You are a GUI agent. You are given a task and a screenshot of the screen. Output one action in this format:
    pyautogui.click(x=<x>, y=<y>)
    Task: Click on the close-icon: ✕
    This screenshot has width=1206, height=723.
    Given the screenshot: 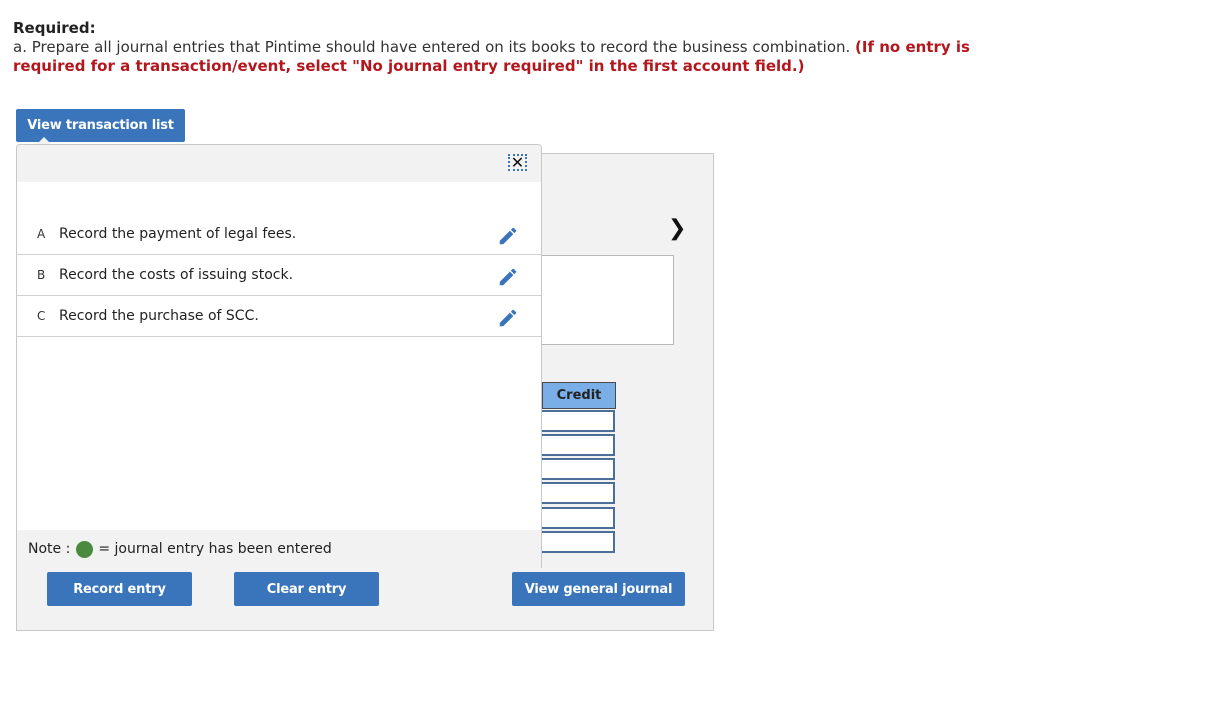 What is the action you would take?
    pyautogui.click(x=517, y=162)
    